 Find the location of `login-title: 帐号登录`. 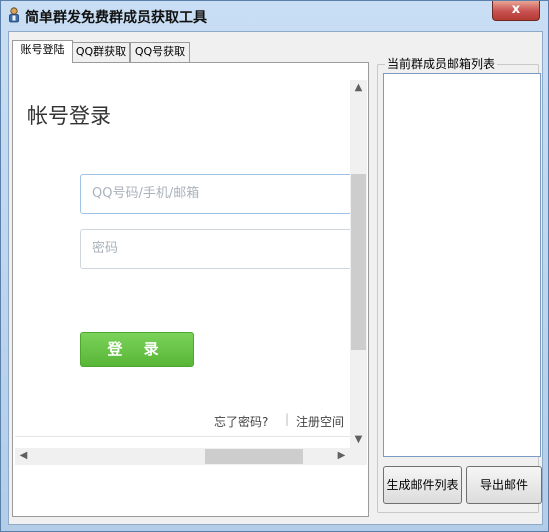

login-title: 帐号登录 is located at coordinates (69, 116).